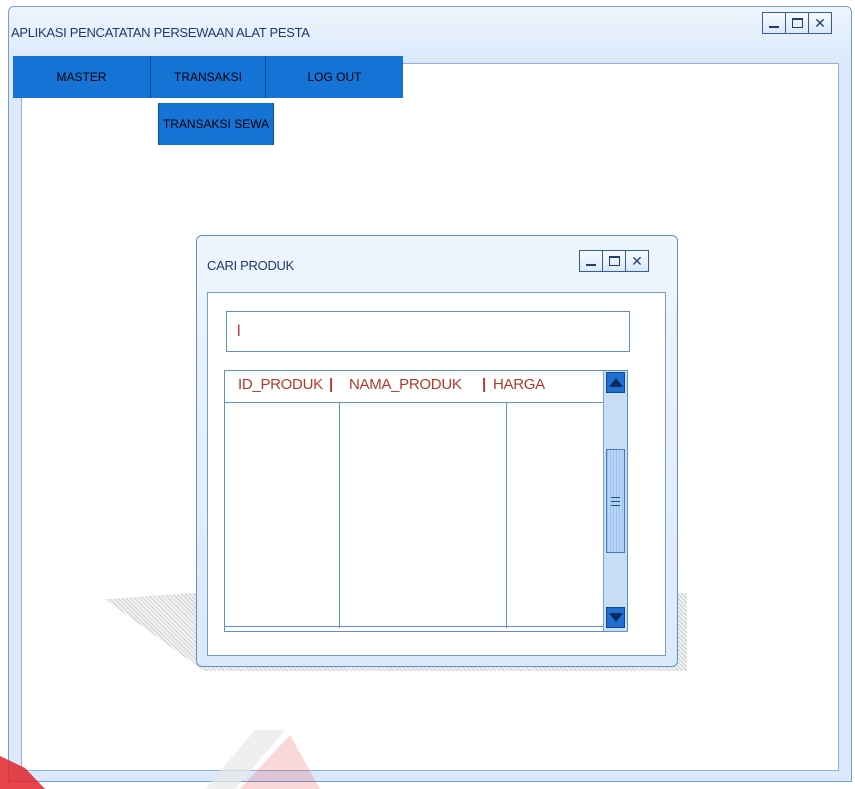 The width and height of the screenshot is (855, 789). I want to click on scroll-down-button, so click(615, 617).